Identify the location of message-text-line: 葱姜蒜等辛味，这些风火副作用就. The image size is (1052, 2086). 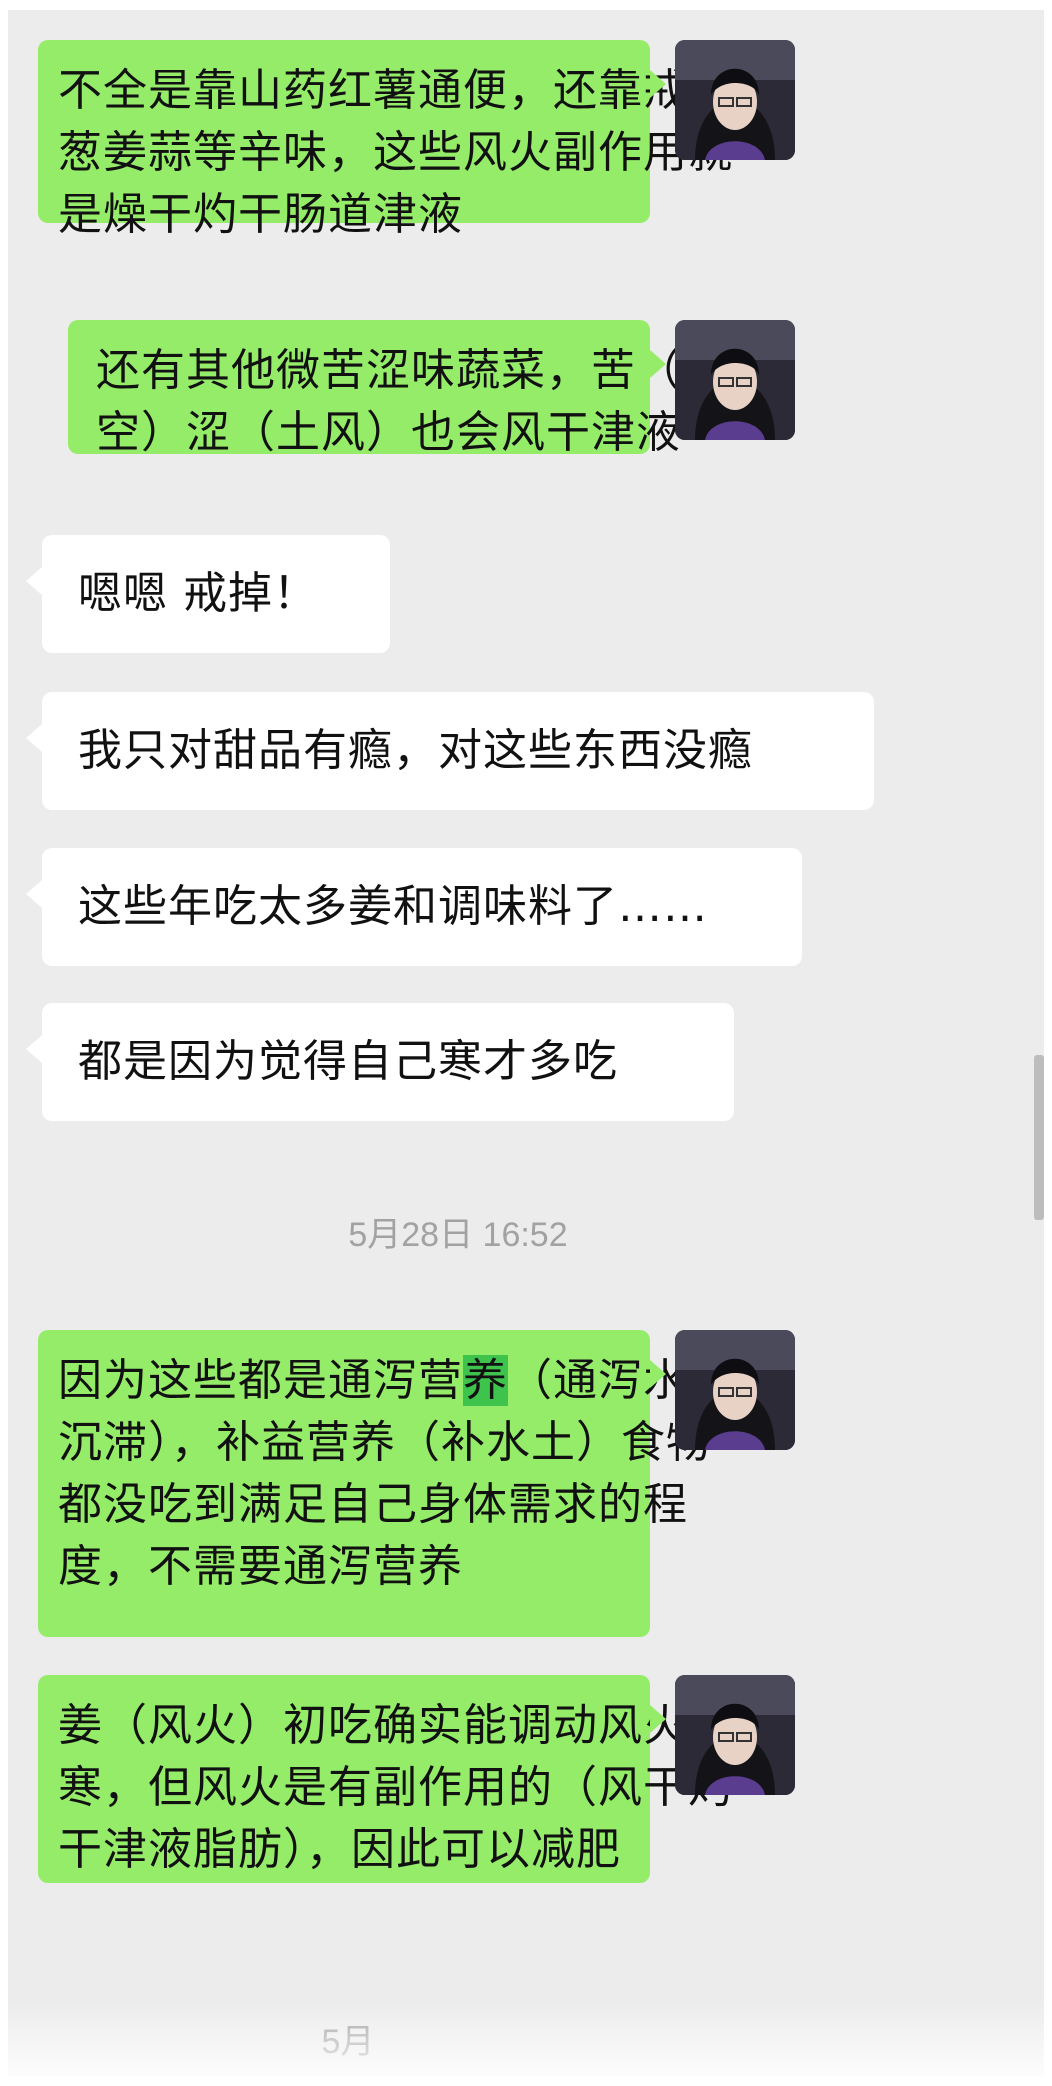
(395, 152).